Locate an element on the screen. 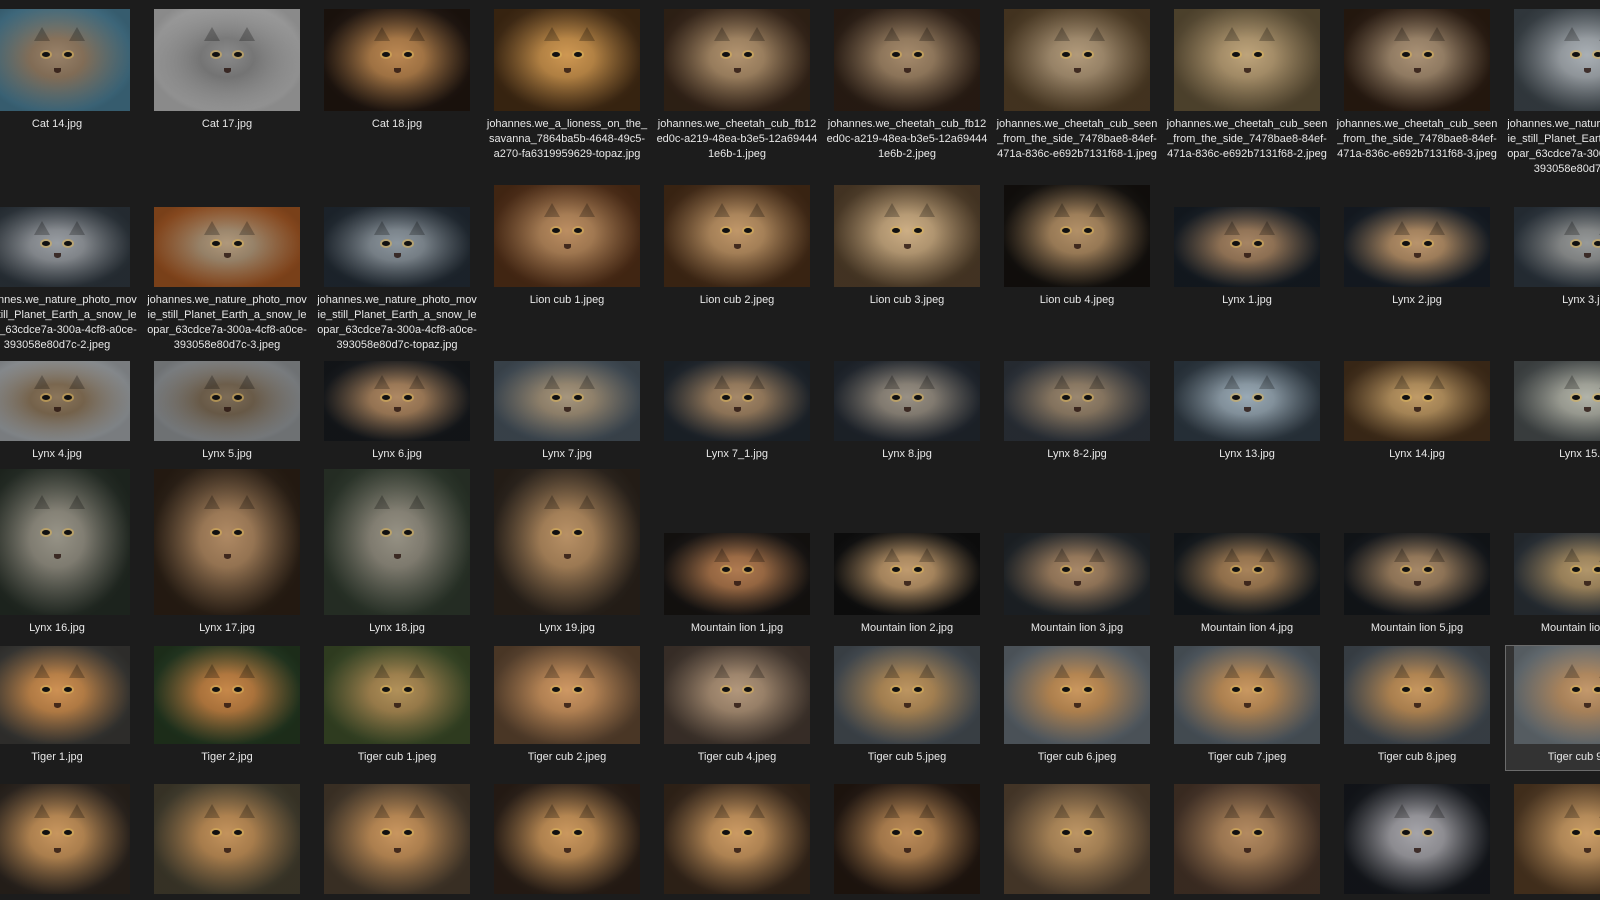 This screenshot has width=1600, height=900. file-tile: Lynx 8.jpg is located at coordinates (907, 414).